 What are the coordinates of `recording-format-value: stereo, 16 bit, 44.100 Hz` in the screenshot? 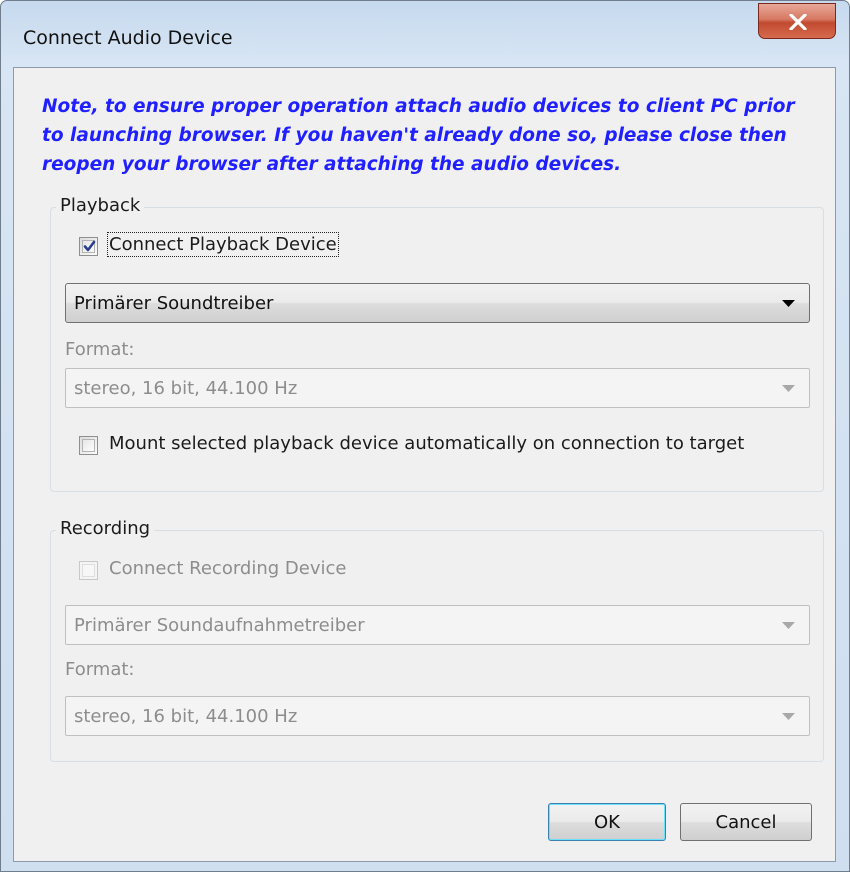 It's located at (186, 716).